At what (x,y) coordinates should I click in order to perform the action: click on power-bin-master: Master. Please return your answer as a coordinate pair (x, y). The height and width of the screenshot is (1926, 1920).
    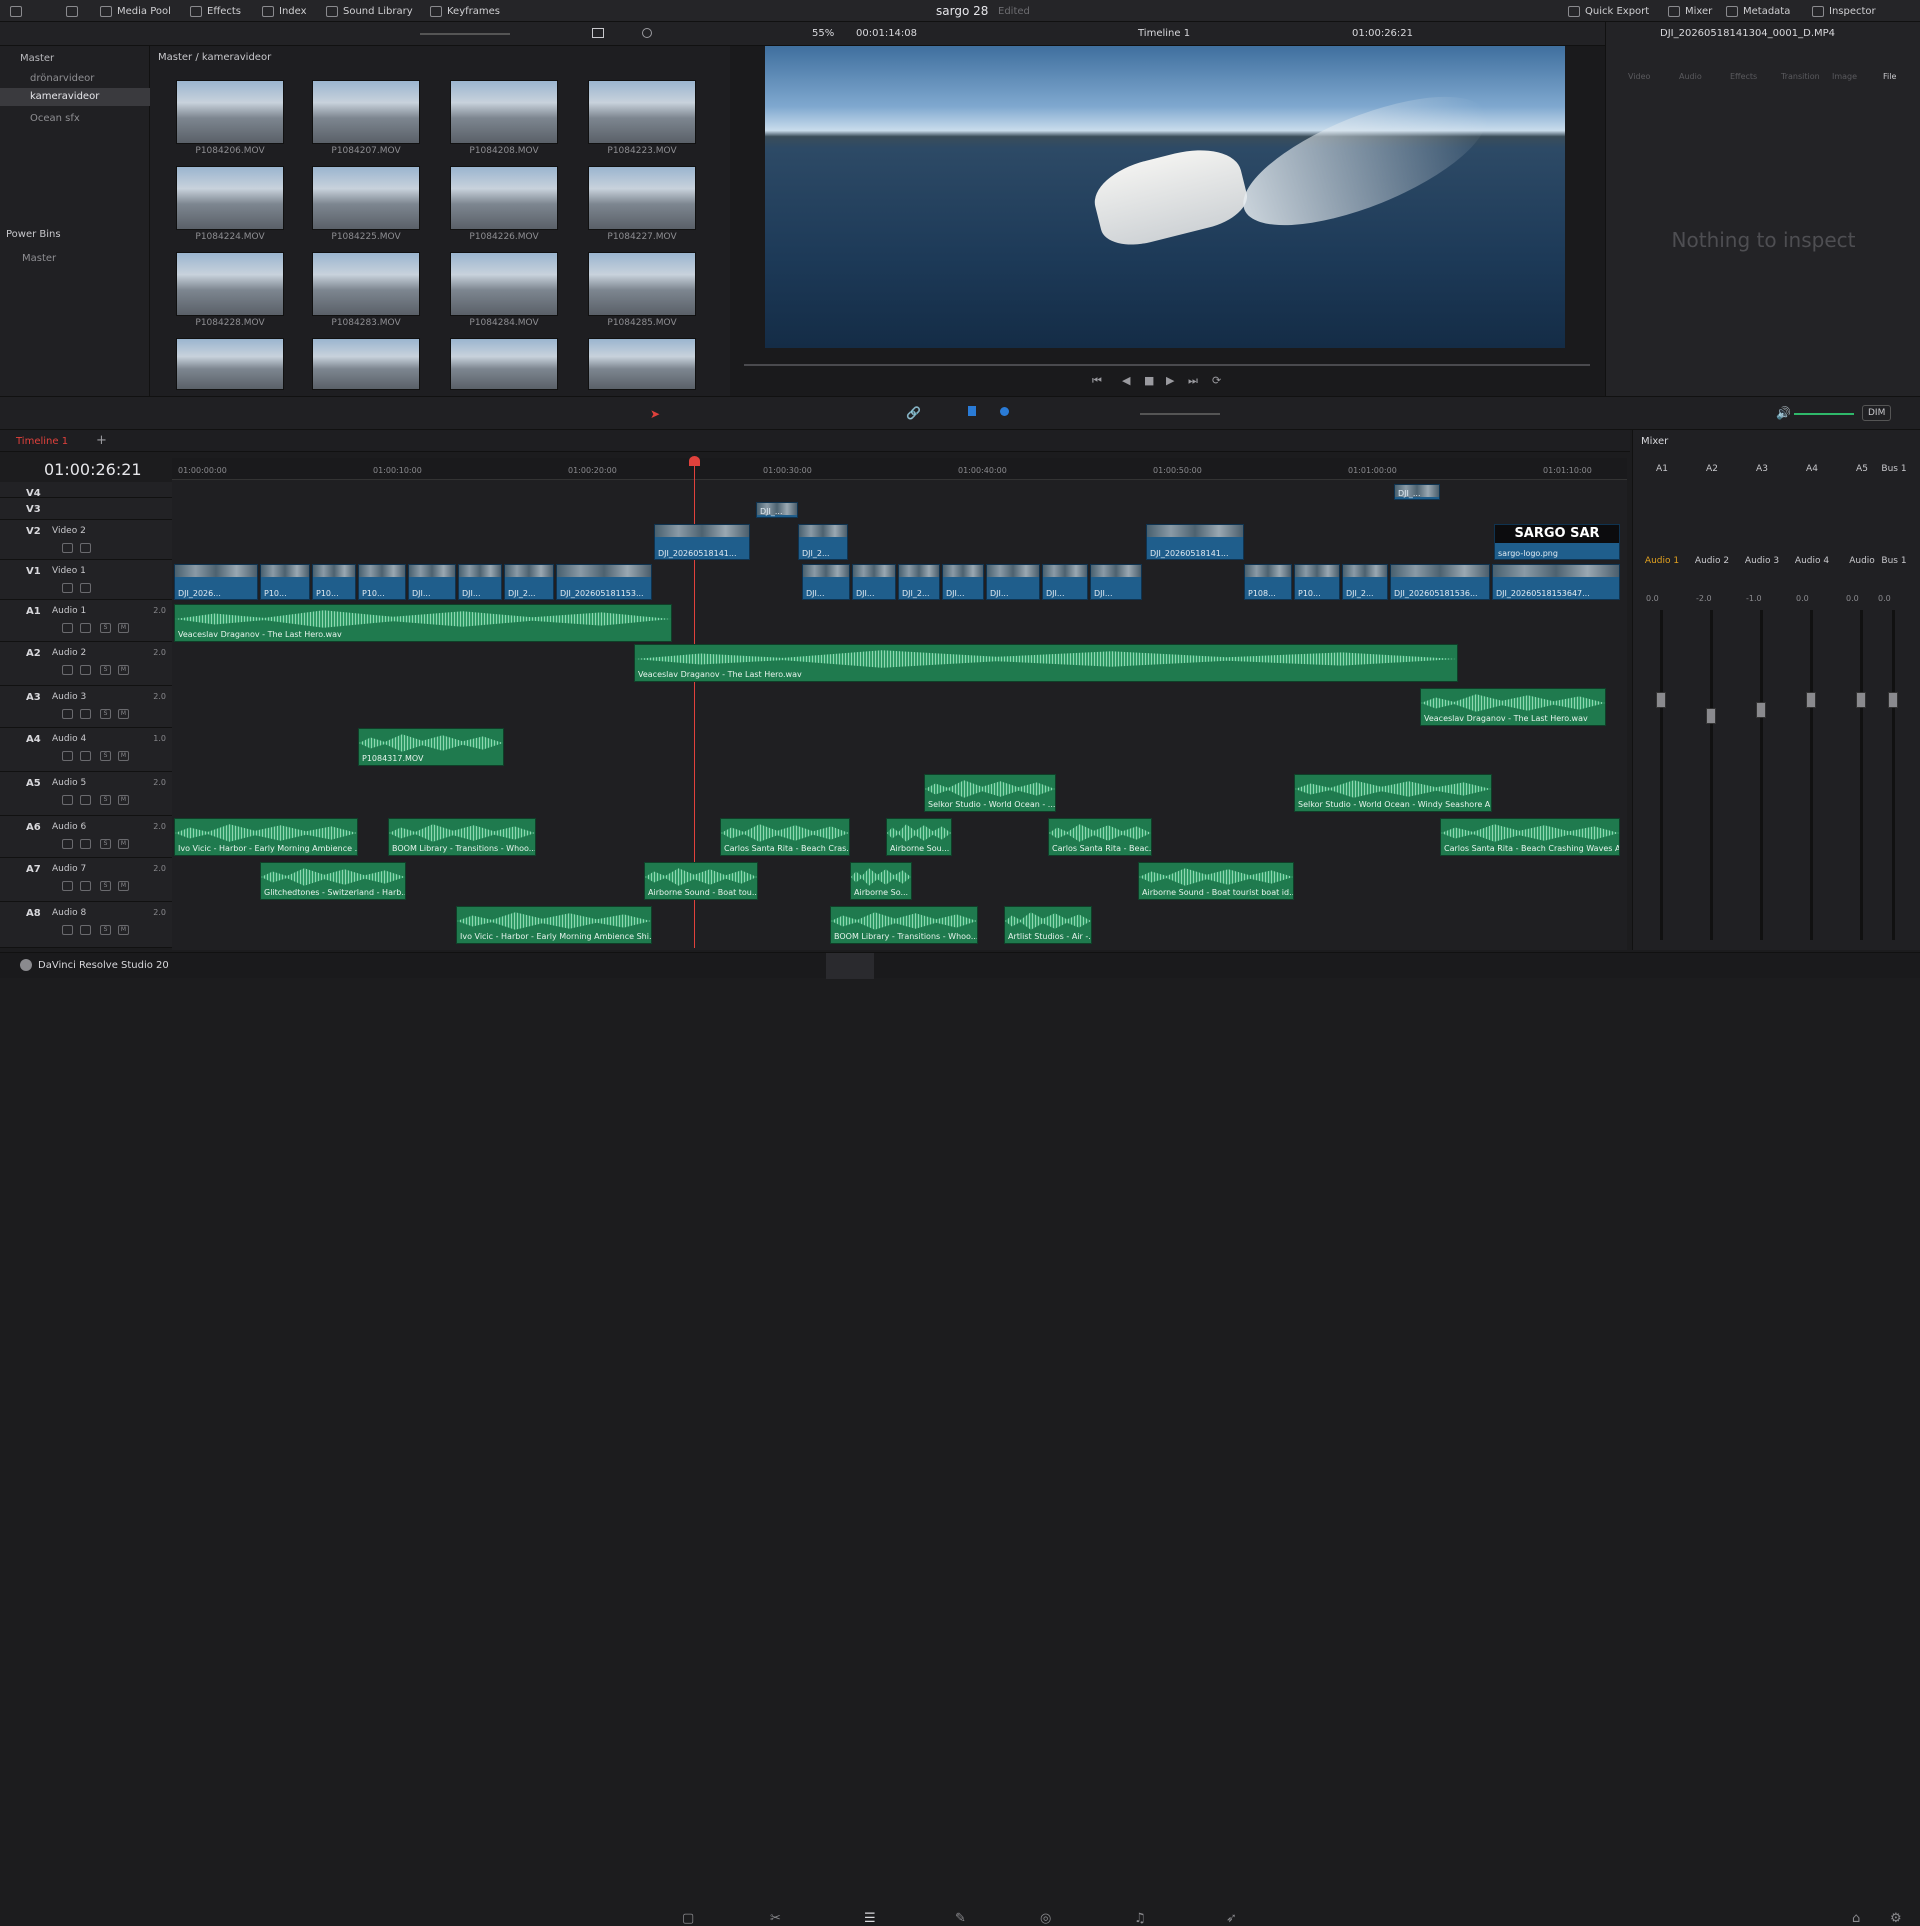
    Looking at the image, I should click on (75, 259).